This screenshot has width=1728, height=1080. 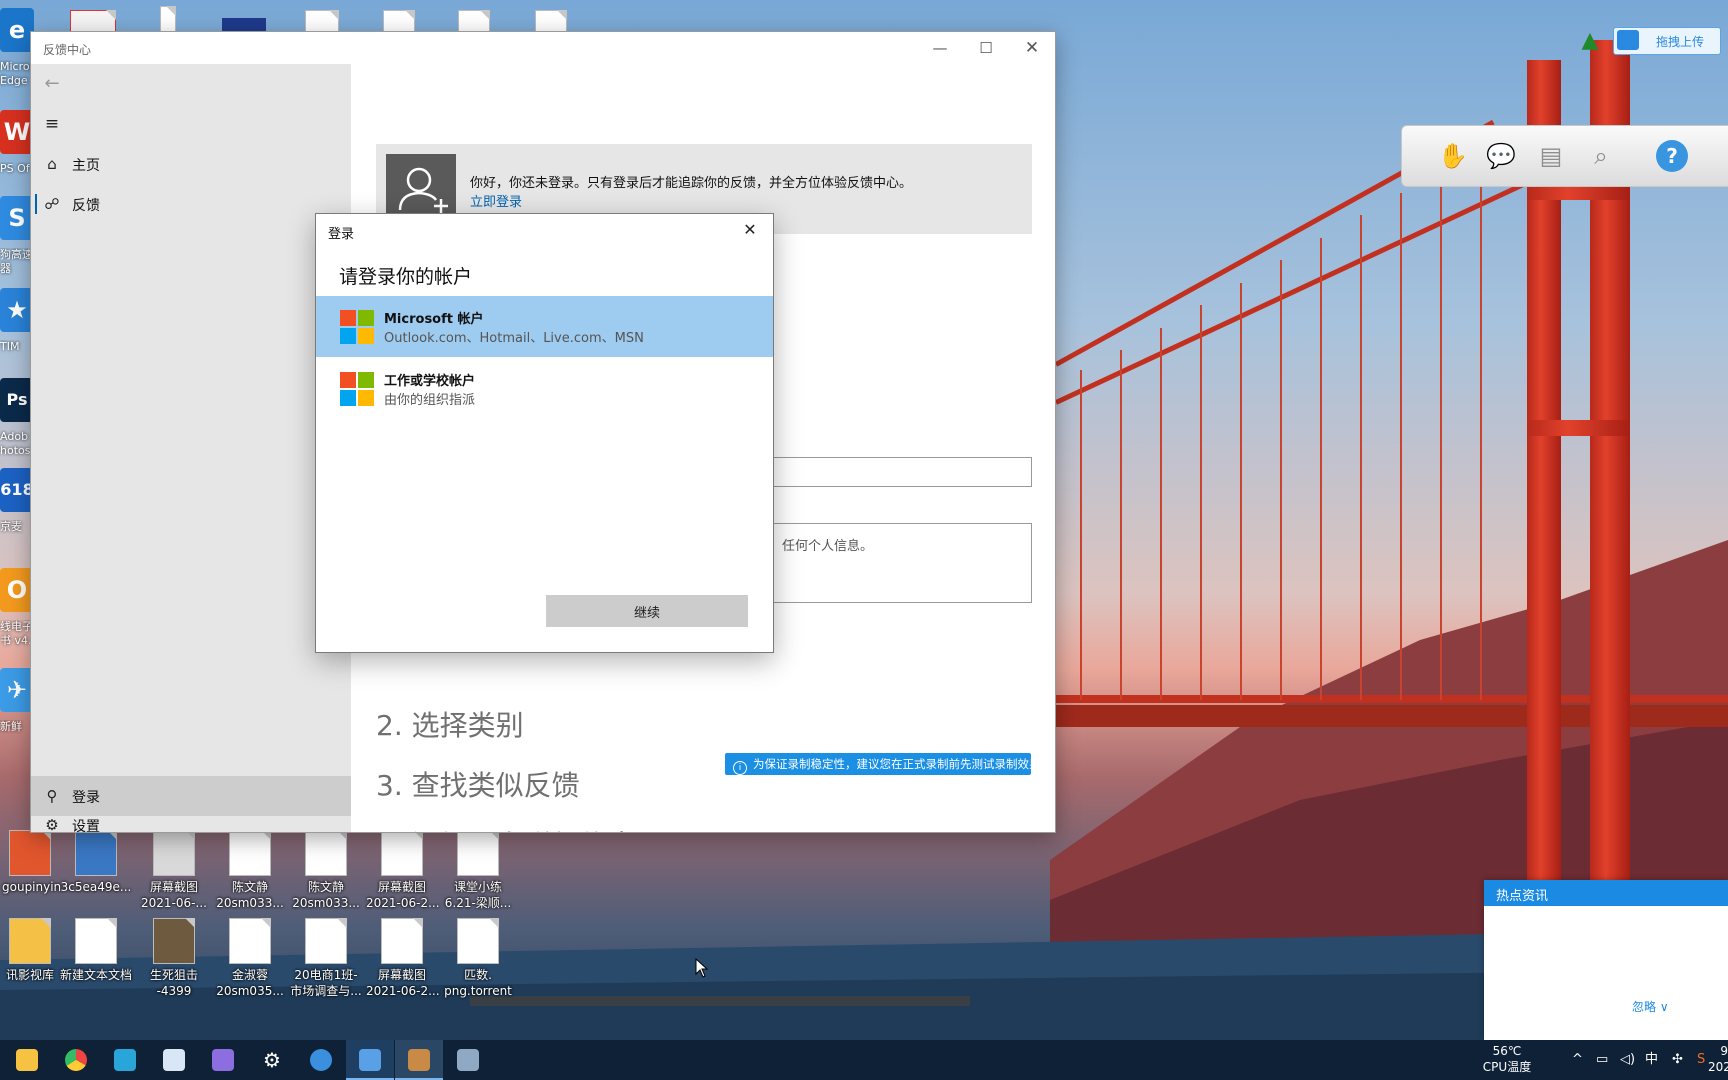 What do you see at coordinates (1651, 1060) in the screenshot?
I see `ime-indicator: 中` at bounding box center [1651, 1060].